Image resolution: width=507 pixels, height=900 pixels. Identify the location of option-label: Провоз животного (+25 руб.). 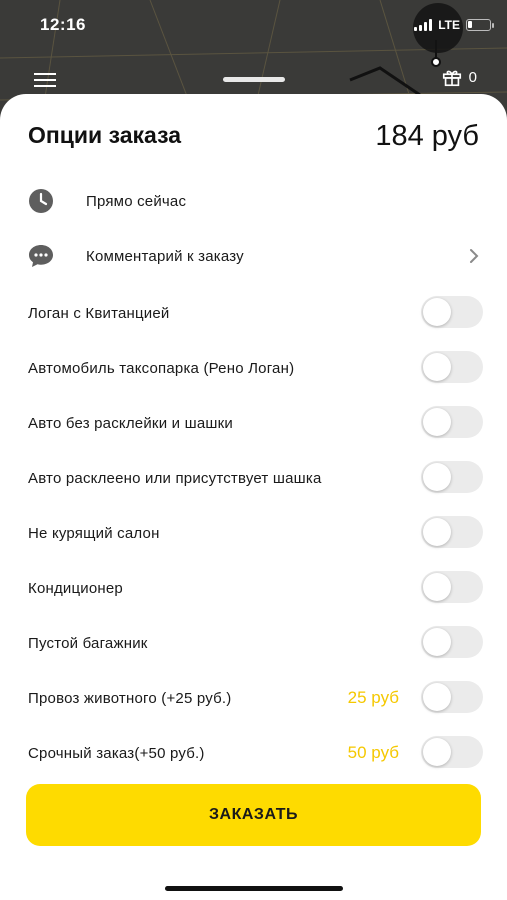
(130, 698).